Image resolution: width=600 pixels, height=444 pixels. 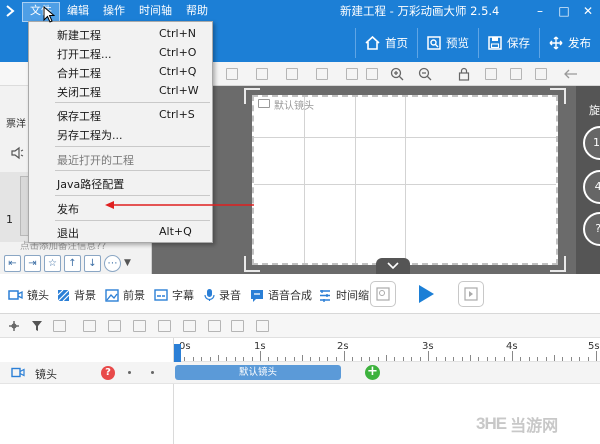 What do you see at coordinates (558, 96) in the screenshot?
I see `frame-corner` at bounding box center [558, 96].